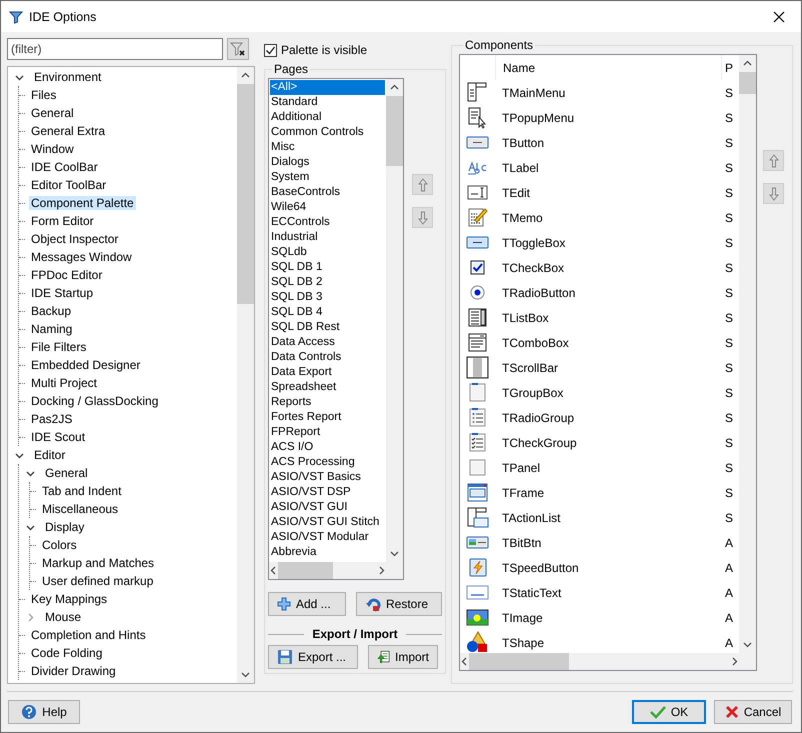 The height and width of the screenshot is (733, 802). Describe the element at coordinates (98, 563) in the screenshot. I see `tree-item: Markup and Matches` at that location.